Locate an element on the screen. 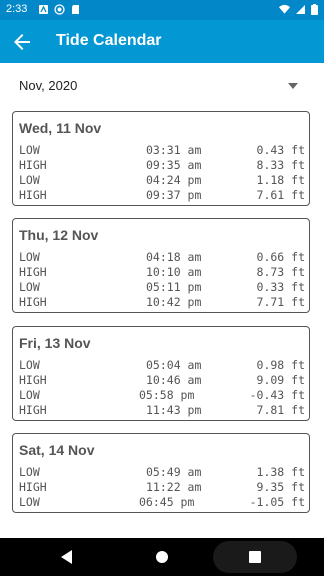  tide-row: HIGH 09:35 am 8.33 ft is located at coordinates (162, 165).